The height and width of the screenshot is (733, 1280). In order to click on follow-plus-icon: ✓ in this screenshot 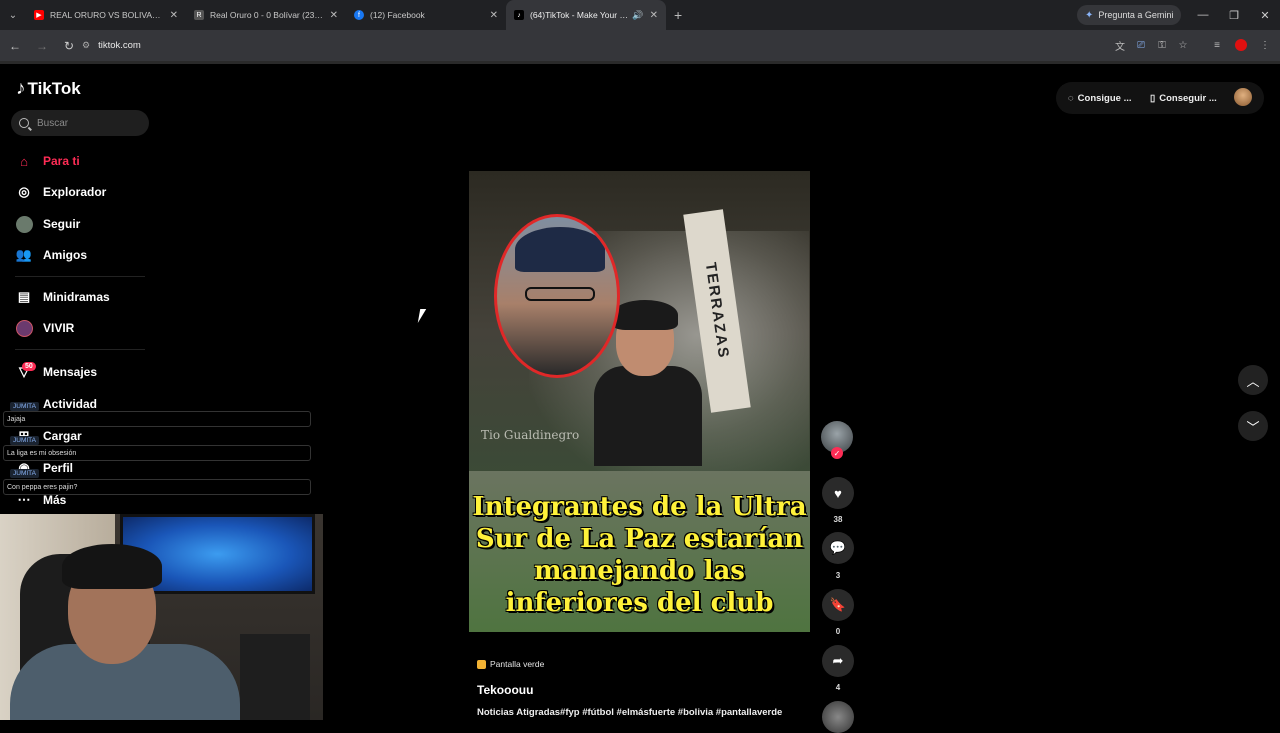, I will do `click(837, 453)`.